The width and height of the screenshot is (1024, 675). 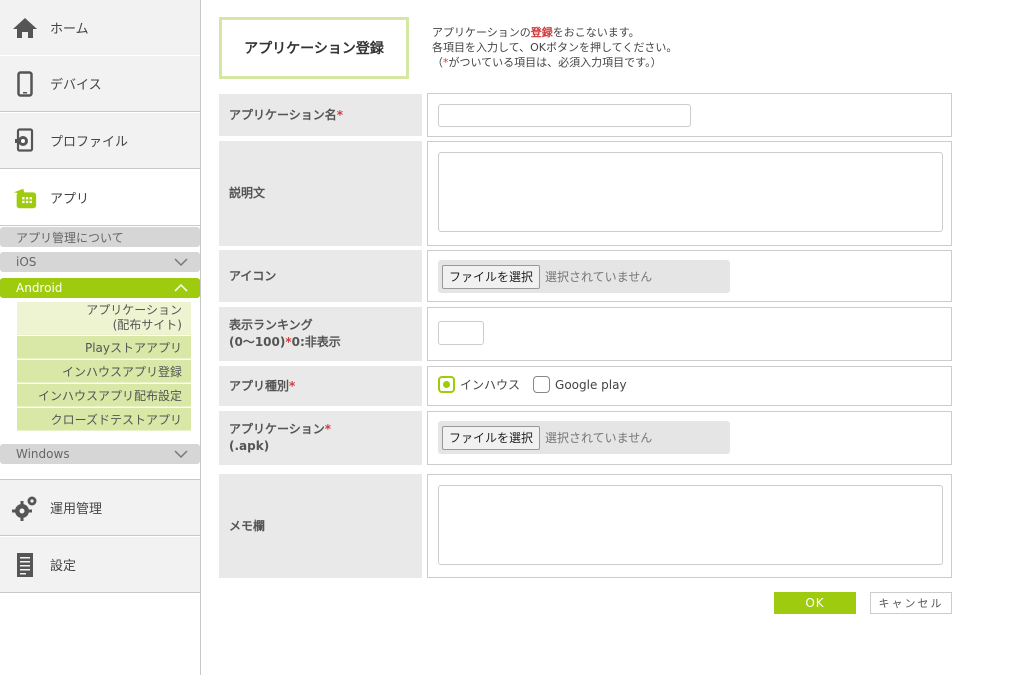 I want to click on app-about-item: アプリ管理について, so click(x=100, y=237).